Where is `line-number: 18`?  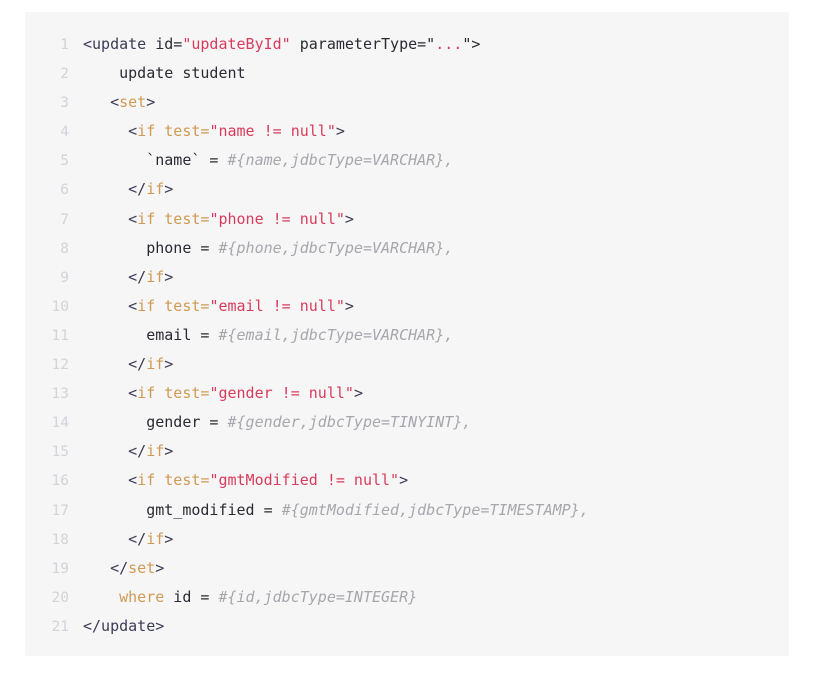
line-number: 18 is located at coordinates (60, 539).